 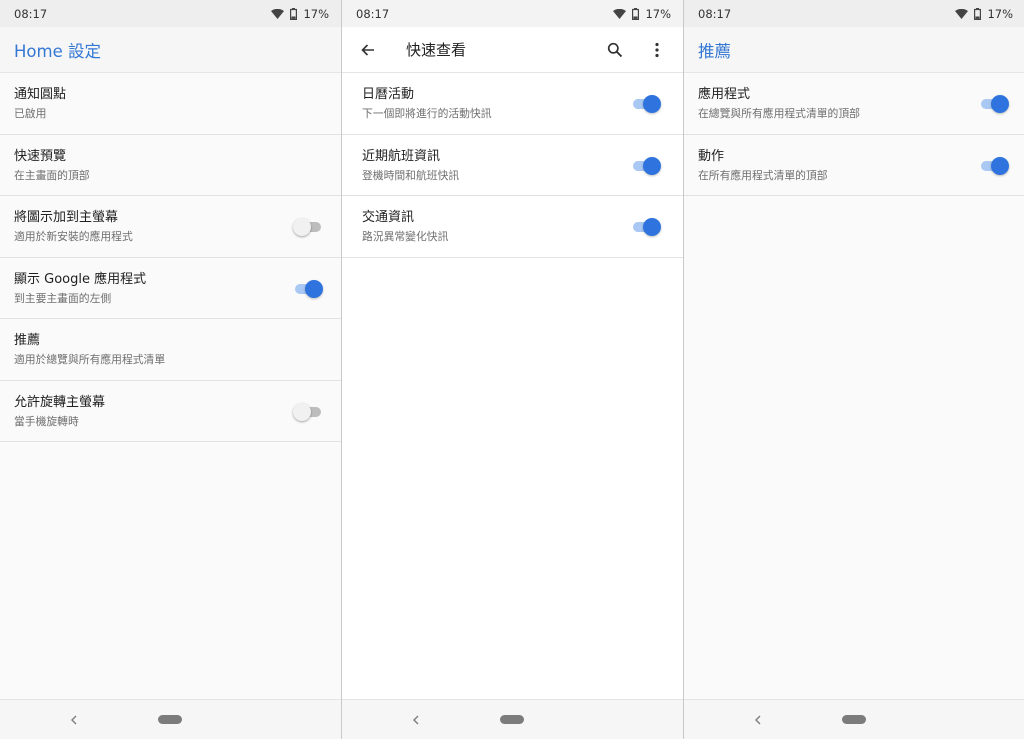 I want to click on page-title: 快速查看, so click(x=436, y=50).